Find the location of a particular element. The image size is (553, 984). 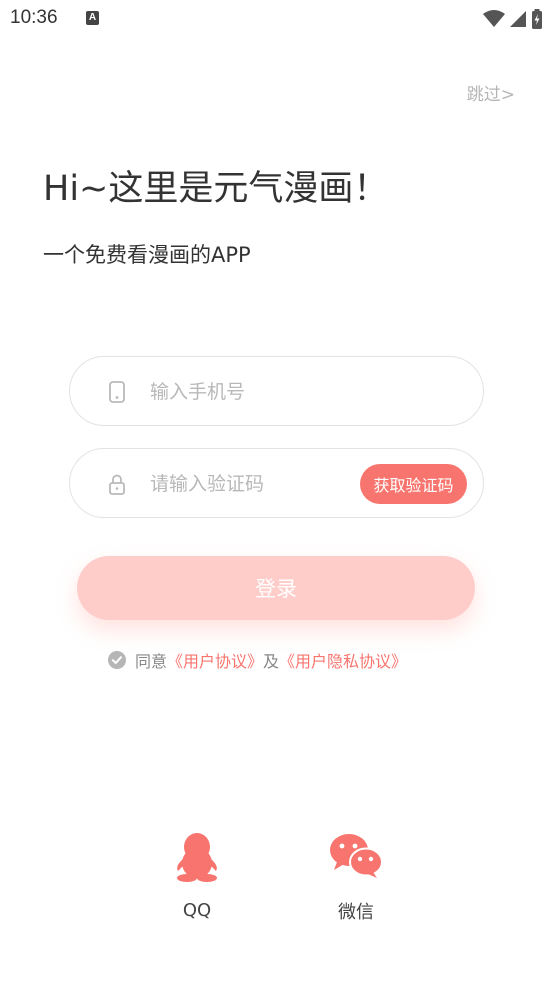

wechat-icon is located at coordinates (356, 856).